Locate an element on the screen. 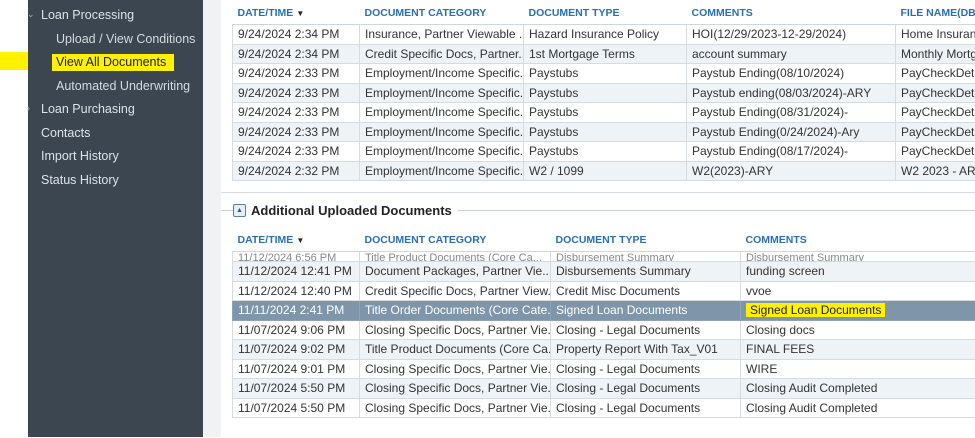  table-cell: W2 2023 - ARY is located at coordinates (935, 171).